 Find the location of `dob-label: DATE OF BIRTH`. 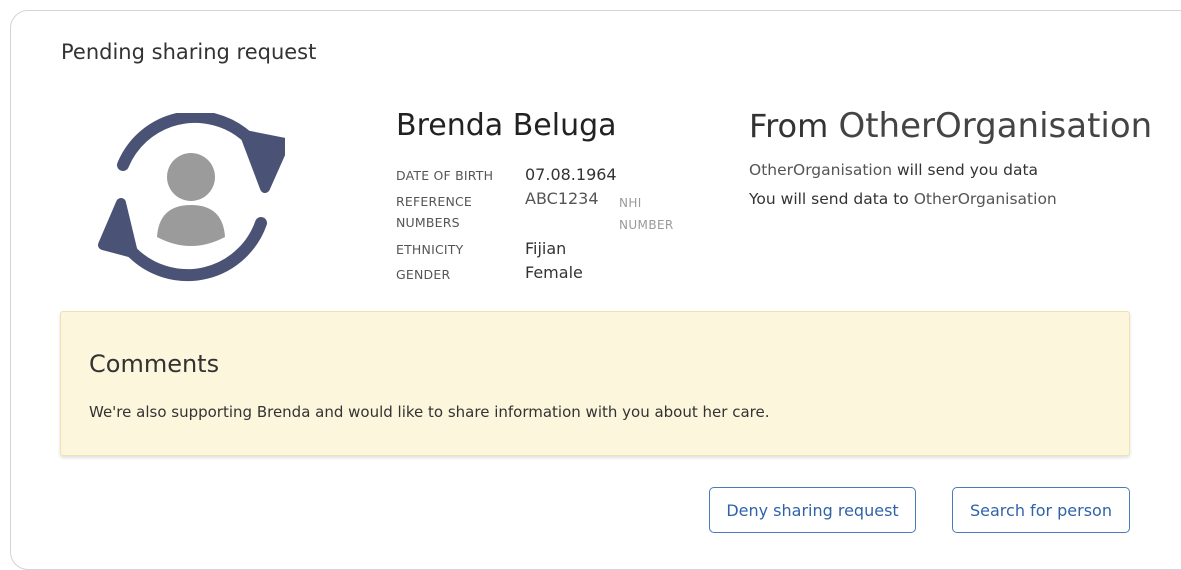

dob-label: DATE OF BIRTH is located at coordinates (445, 175).